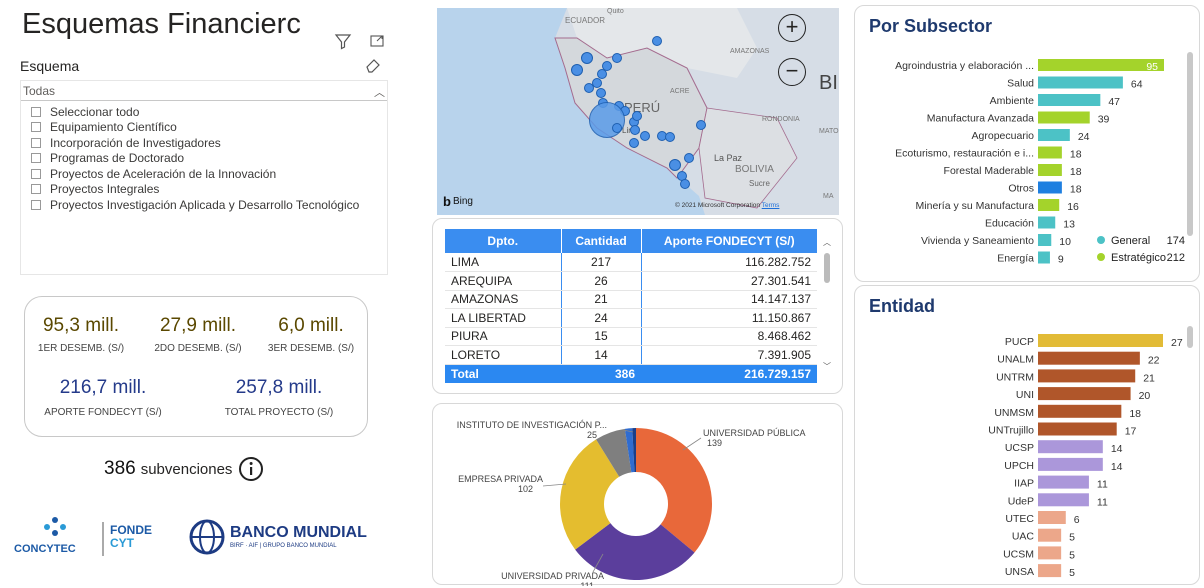  I want to click on slicer-option: Proyectos Integrales, so click(204, 190).